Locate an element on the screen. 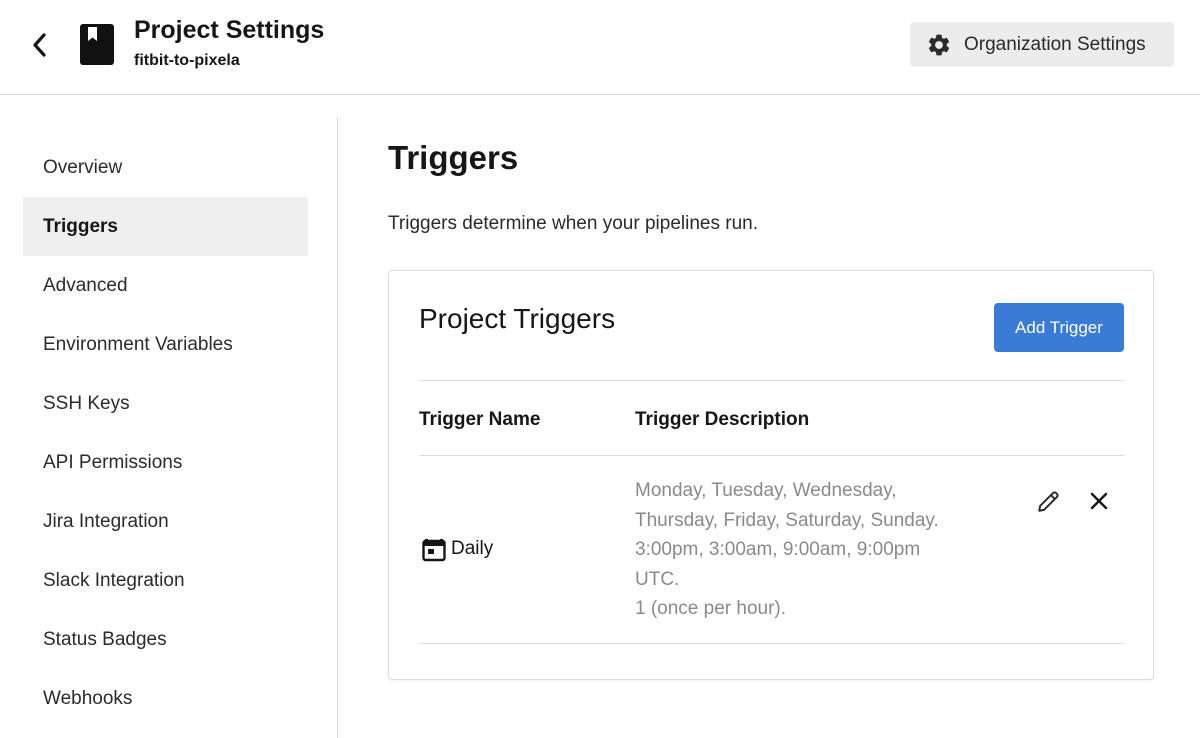 This screenshot has height=738, width=1200. gear-icon is located at coordinates (939, 45).